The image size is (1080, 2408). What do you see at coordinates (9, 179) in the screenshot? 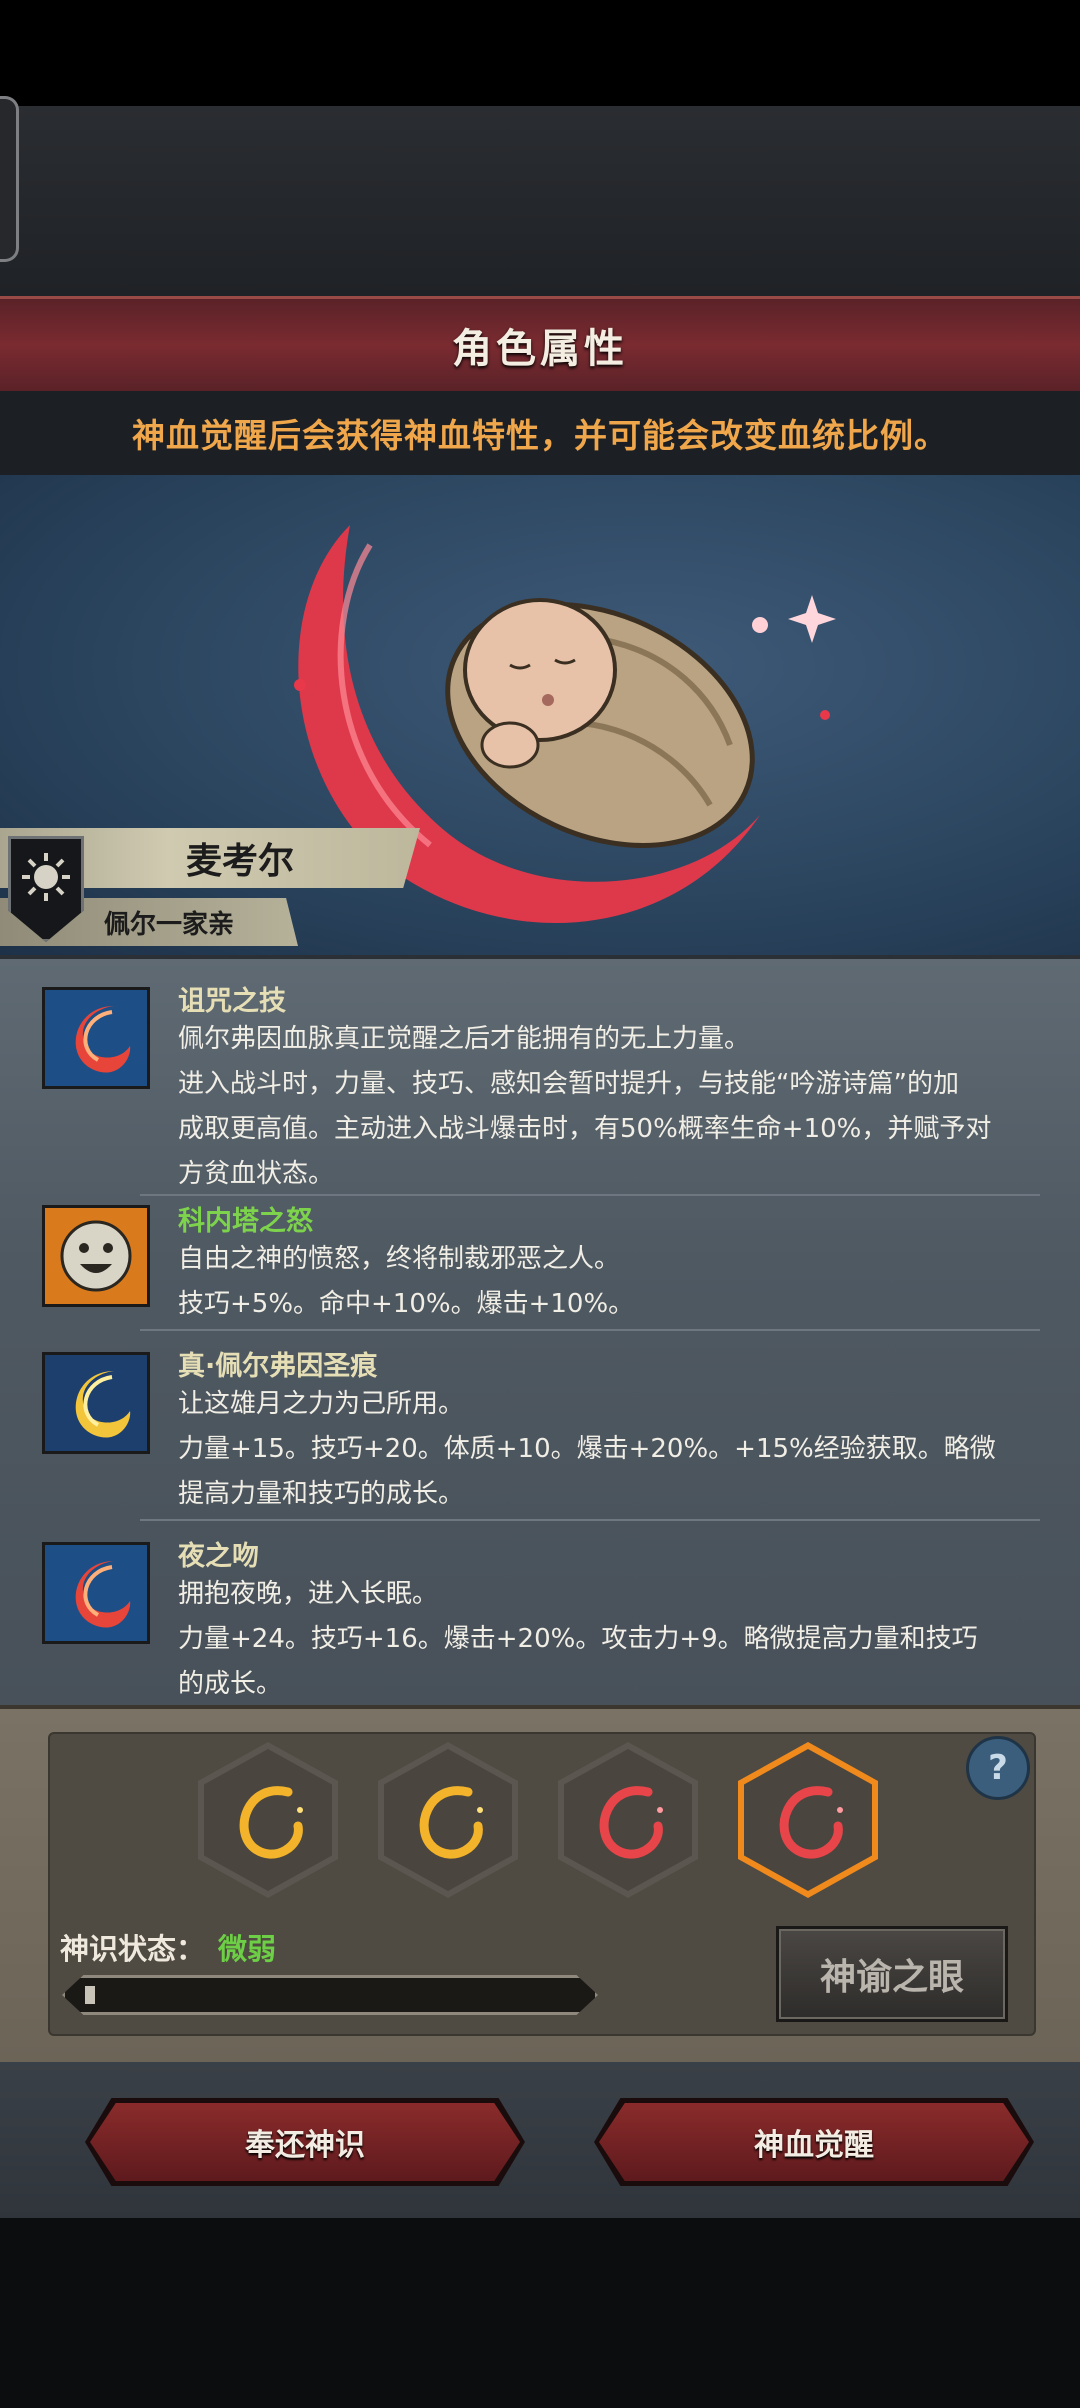
I see `side-tab-handle` at bounding box center [9, 179].